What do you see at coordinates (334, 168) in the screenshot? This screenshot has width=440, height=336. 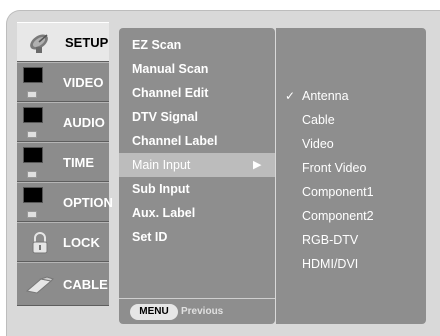 I see `option-front-video: Front Video` at bounding box center [334, 168].